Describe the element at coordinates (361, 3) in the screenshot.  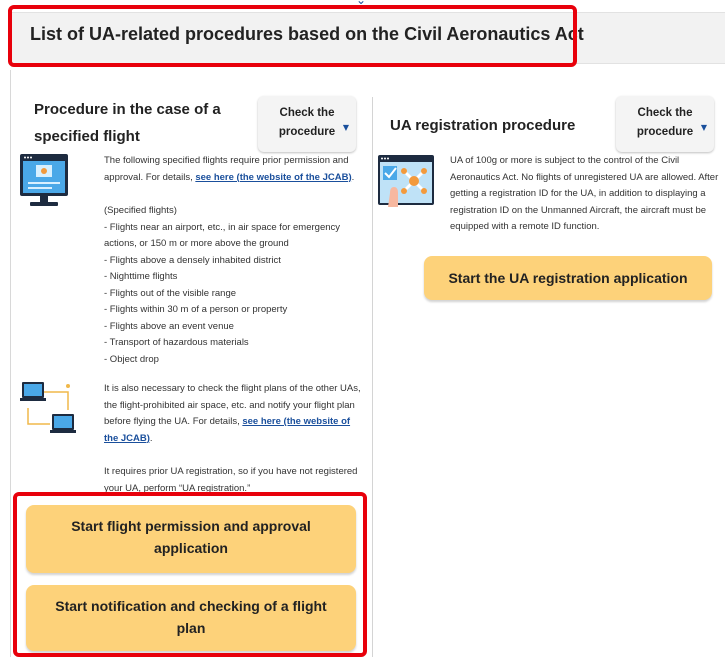
I see `chevron-down-icon: ⌄` at that location.